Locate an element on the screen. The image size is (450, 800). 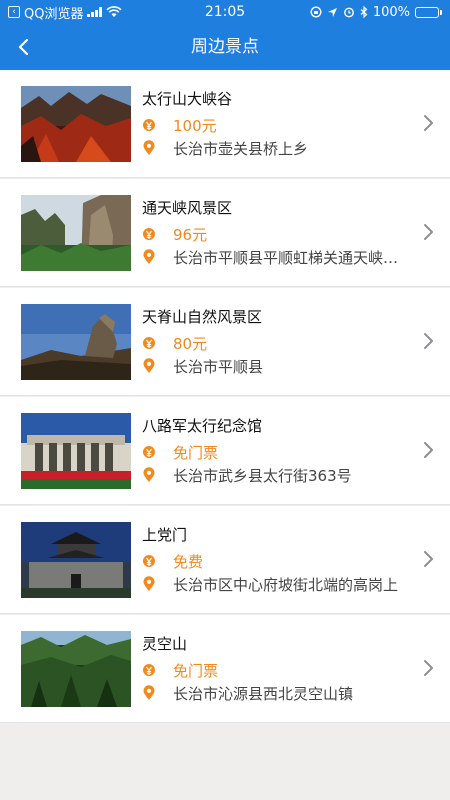
status-left: ‹ QQ浏览器 is located at coordinates (159, 12).